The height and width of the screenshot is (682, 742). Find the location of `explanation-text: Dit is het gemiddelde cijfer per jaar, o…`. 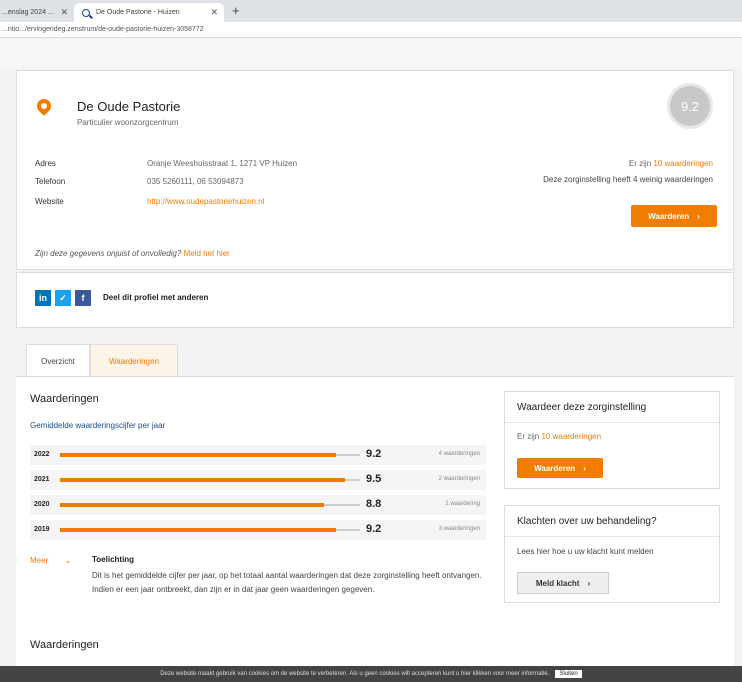

explanation-text: Dit is het gemiddelde cijfer per jaar, o… is located at coordinates (287, 582).